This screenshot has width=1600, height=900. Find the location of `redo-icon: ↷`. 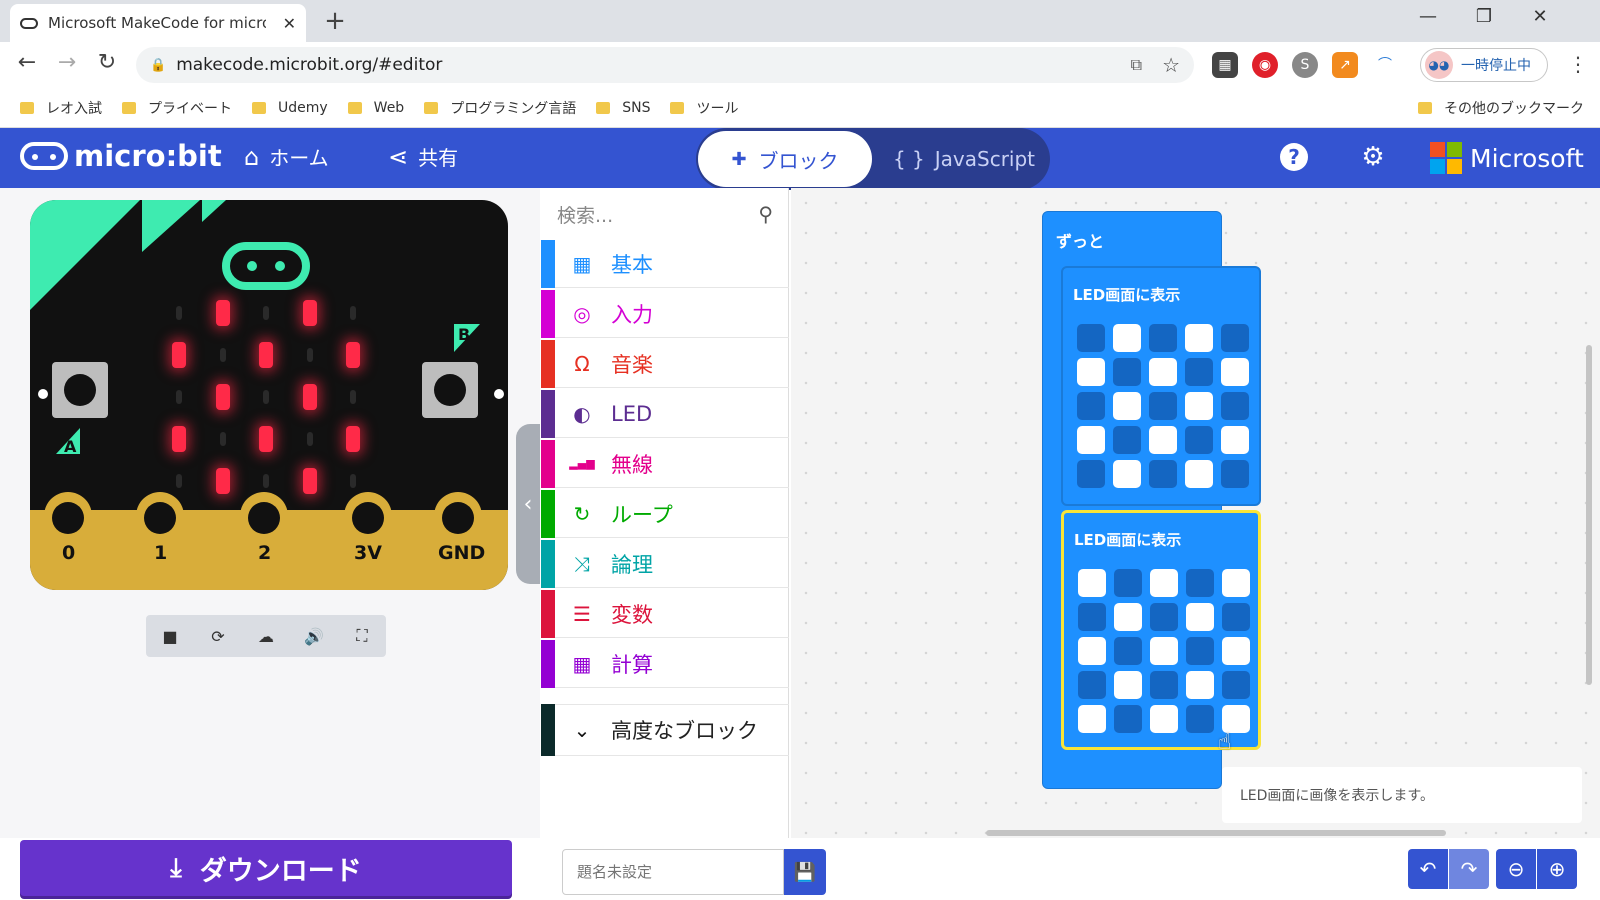

redo-icon: ↷ is located at coordinates (1469, 869).